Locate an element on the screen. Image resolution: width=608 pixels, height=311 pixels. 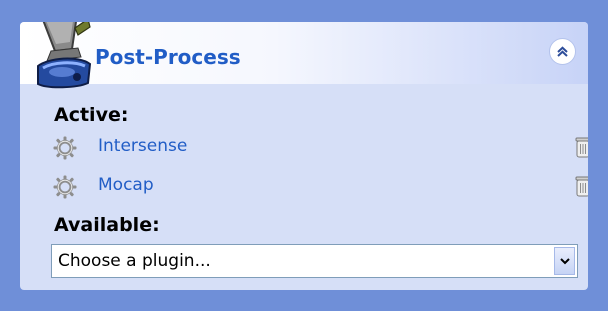
active-plugin-row: Mocap is located at coordinates (320, 187).